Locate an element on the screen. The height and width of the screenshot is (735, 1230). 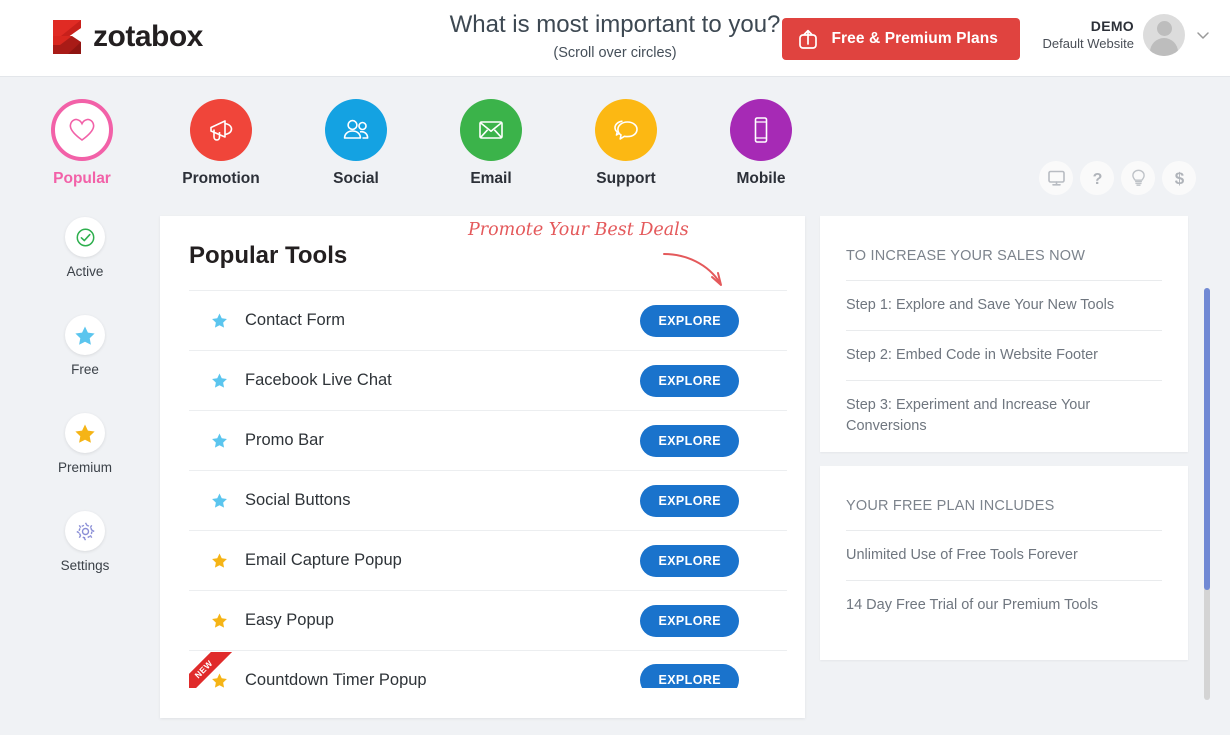
rail-item-active: Active is located at coordinates (85, 248).